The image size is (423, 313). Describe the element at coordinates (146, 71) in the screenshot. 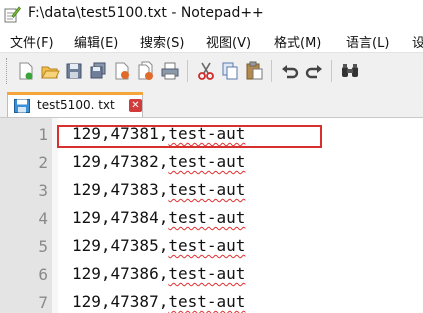

I see `close-all-icon` at that location.